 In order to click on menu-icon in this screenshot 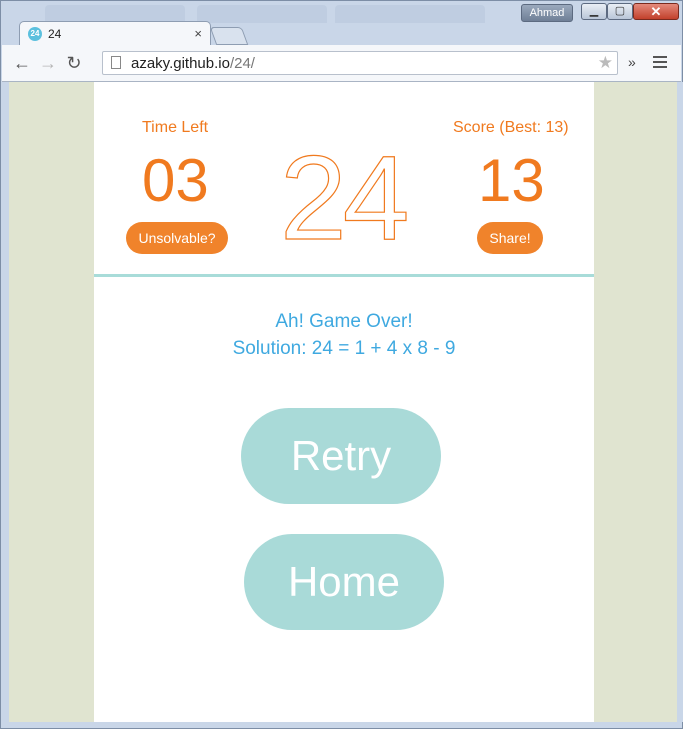, I will do `click(660, 63)`.